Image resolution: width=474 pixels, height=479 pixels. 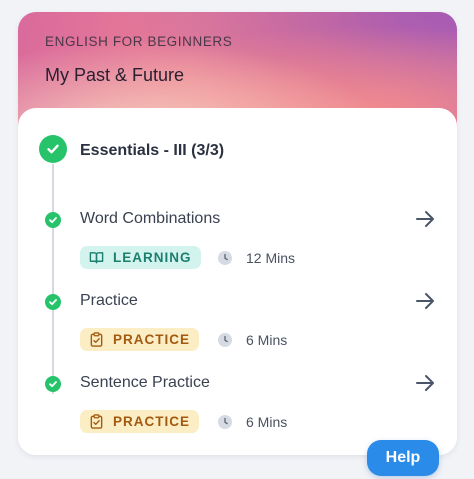 I want to click on lesson-item-practice: Practice PRACTICE 6 Mins, so click(x=237, y=324).